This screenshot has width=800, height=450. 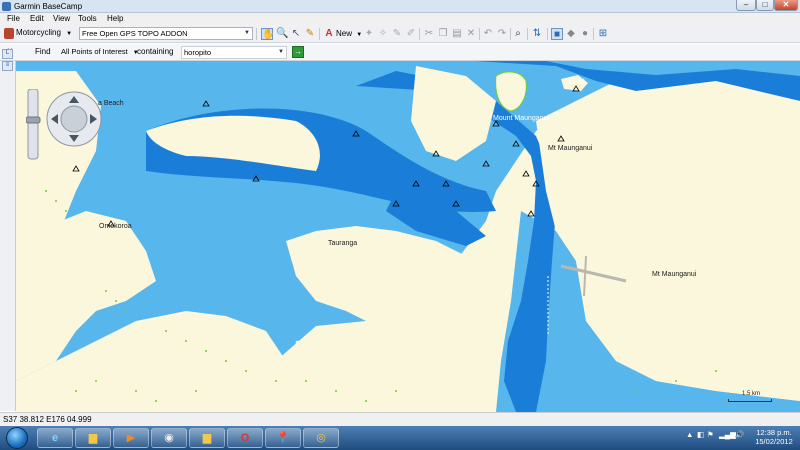 What do you see at coordinates (8, 230) in the screenshot?
I see `library-panel-strip: L ≡` at bounding box center [8, 230].